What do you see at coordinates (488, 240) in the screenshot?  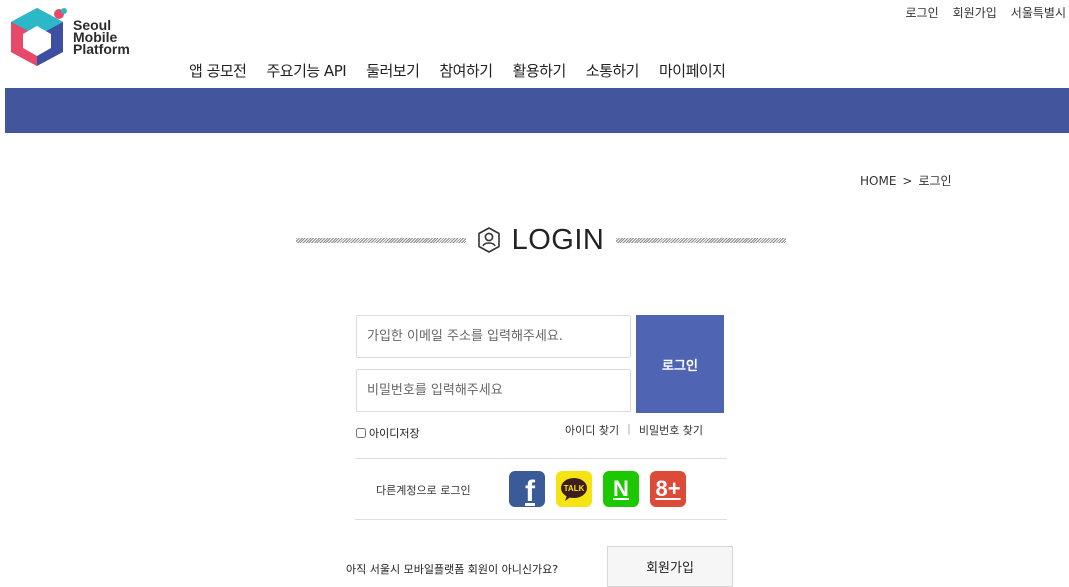 I see `user-hexagon-icon` at bounding box center [488, 240].